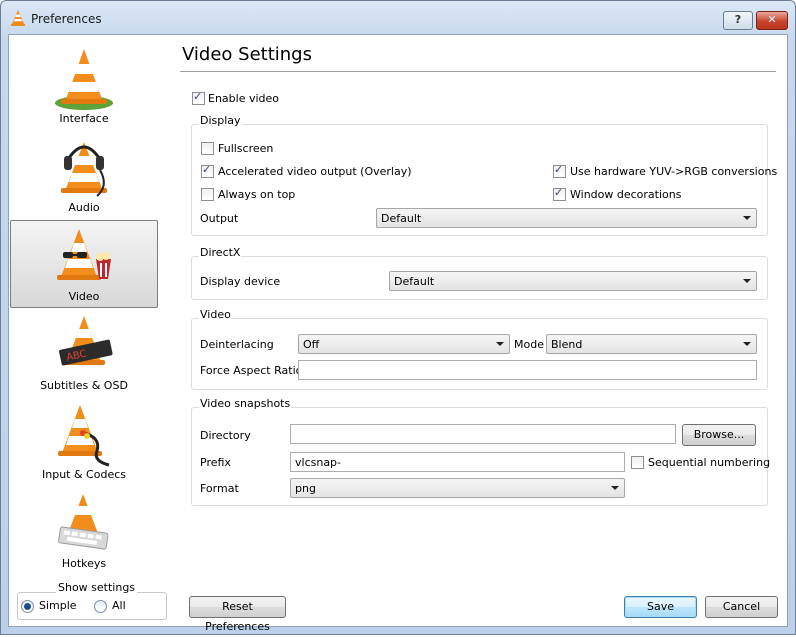 The width and height of the screenshot is (796, 637). Describe the element at coordinates (240, 281) in the screenshot. I see `display-device-label: Display device` at that location.